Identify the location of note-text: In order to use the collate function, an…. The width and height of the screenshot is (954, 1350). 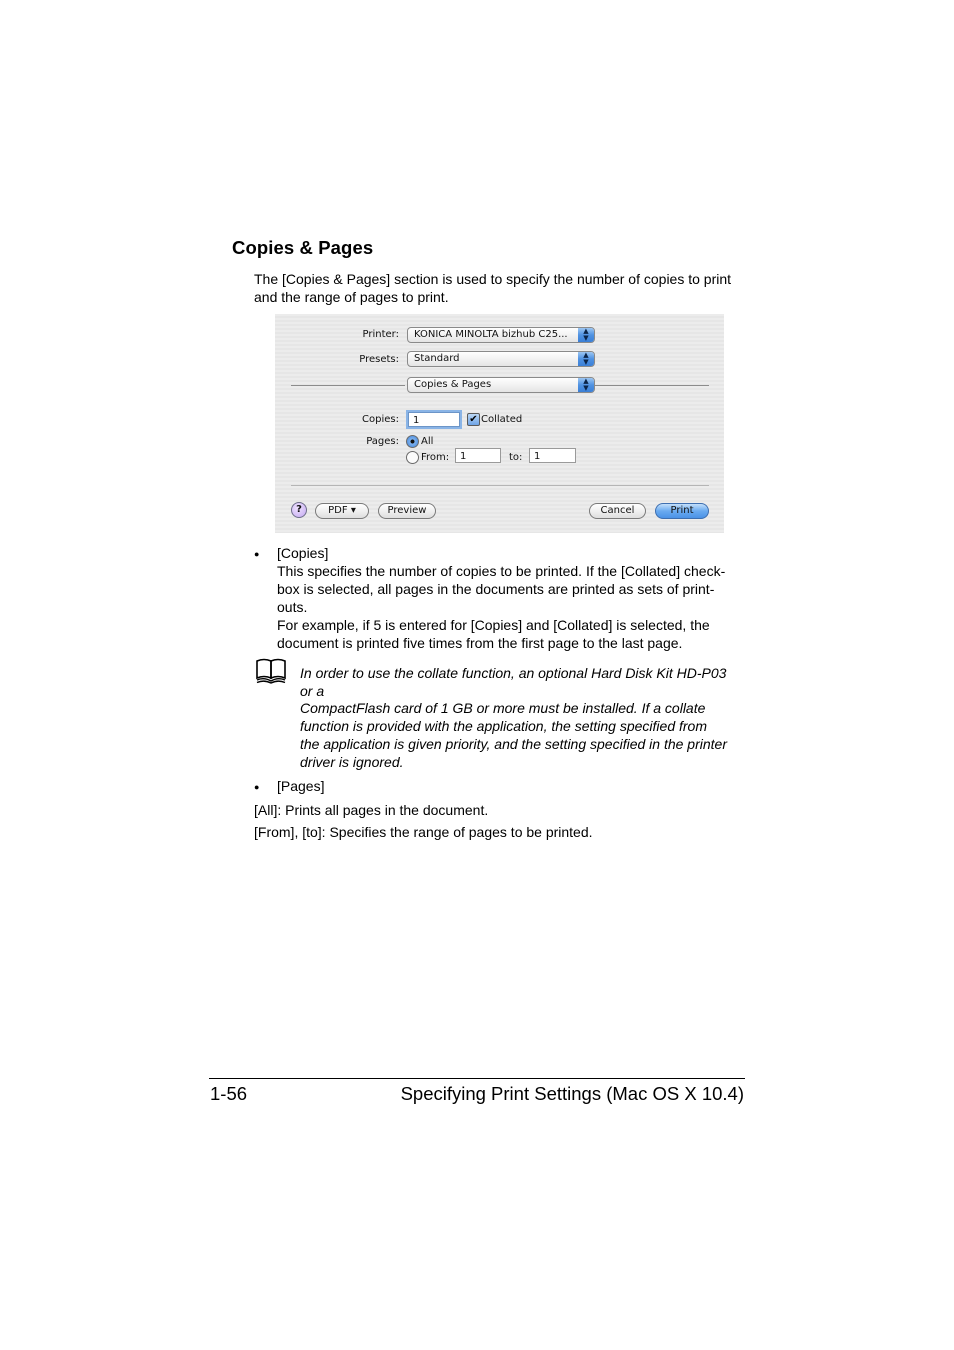
(525, 718).